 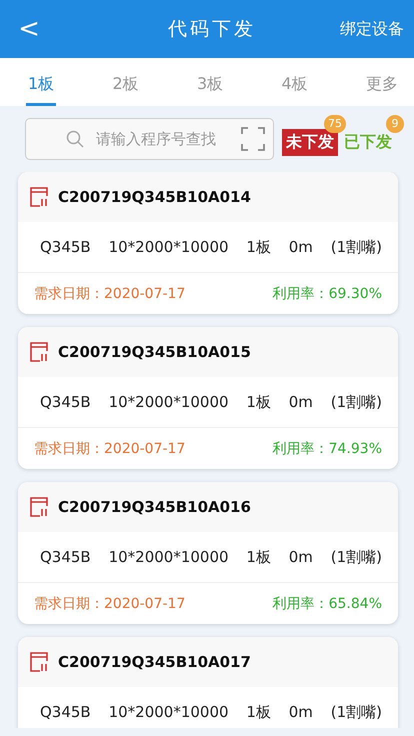 I want to click on search-field: 请输入程序号查找, so click(x=149, y=139).